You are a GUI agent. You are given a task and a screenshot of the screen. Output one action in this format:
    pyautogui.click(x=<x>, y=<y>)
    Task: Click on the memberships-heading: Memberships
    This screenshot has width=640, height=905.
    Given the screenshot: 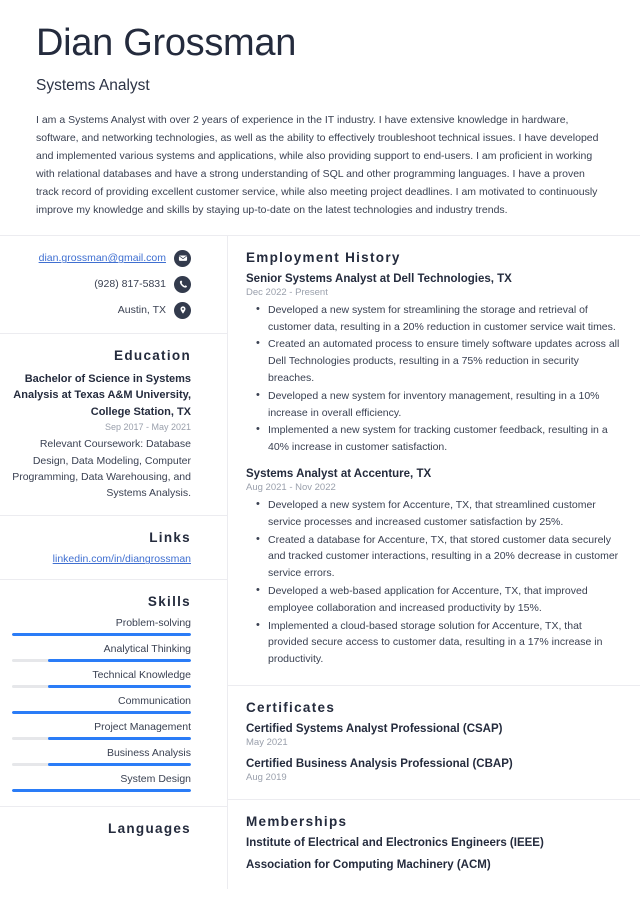 What is the action you would take?
    pyautogui.click(x=297, y=821)
    